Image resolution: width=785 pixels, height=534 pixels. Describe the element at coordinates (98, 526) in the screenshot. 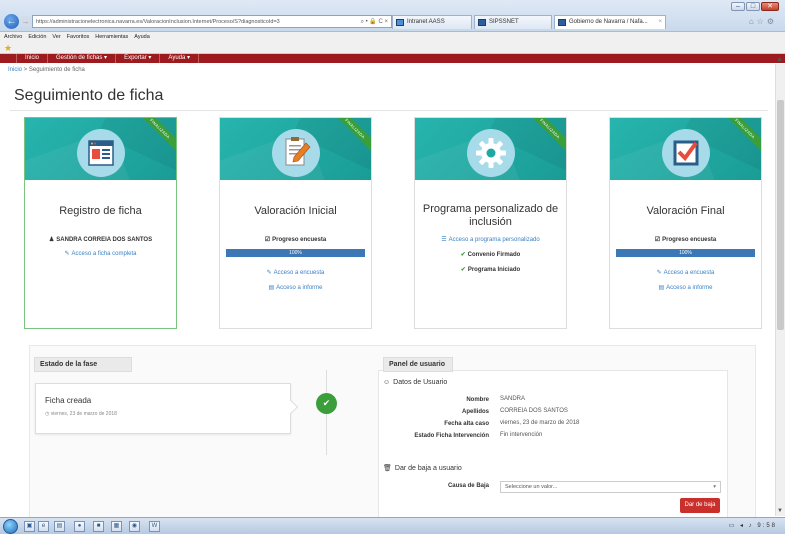

I see `taskbar-app-icon: ■` at that location.